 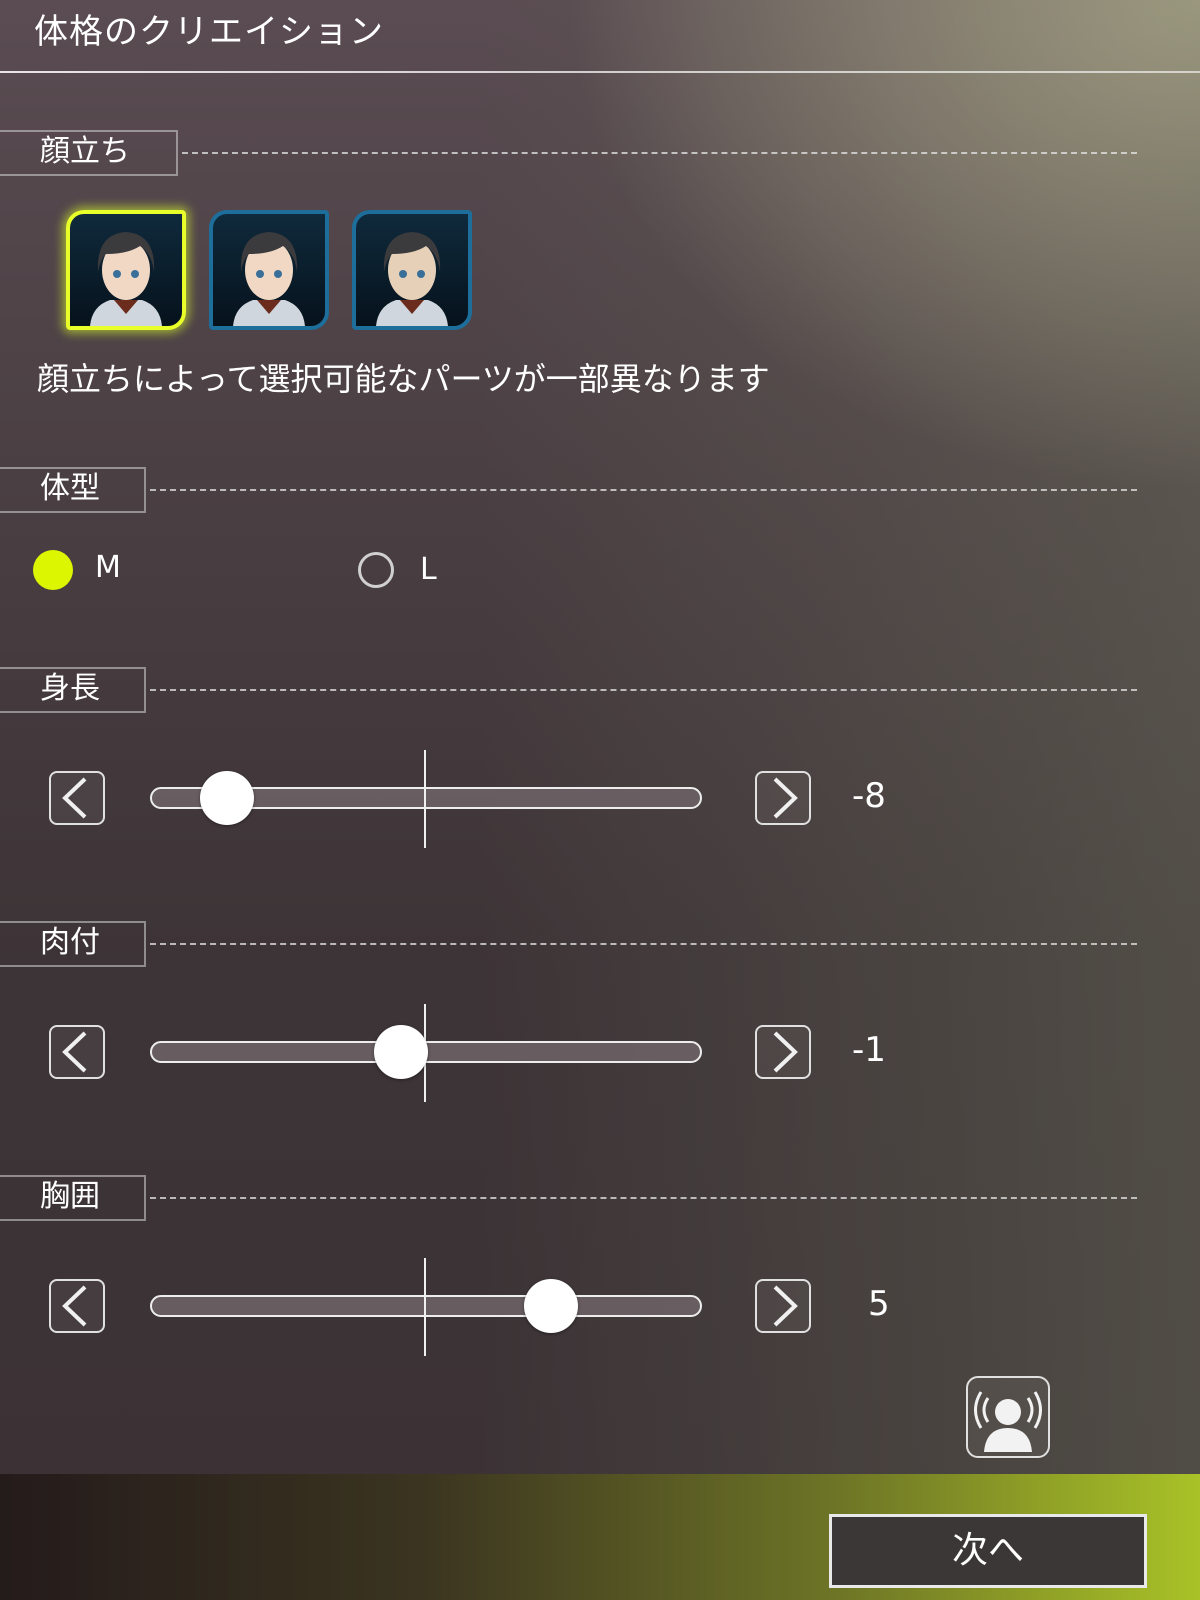 I want to click on avatar-preview-button, so click(x=1008, y=1417).